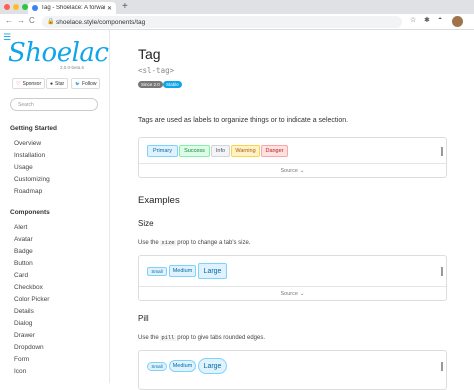  What do you see at coordinates (32, 83) in the screenshot?
I see `sponsor-label: Sponsor` at bounding box center [32, 83].